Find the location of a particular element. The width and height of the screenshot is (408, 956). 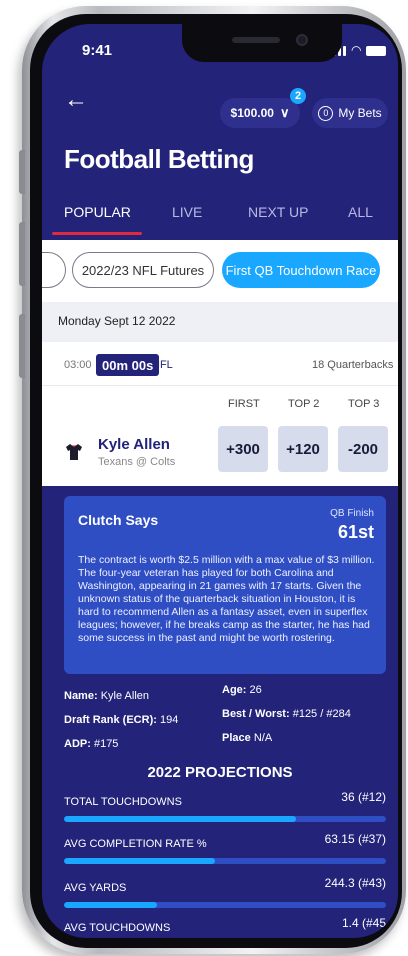

balance-amount: $100.00 is located at coordinates (252, 113).